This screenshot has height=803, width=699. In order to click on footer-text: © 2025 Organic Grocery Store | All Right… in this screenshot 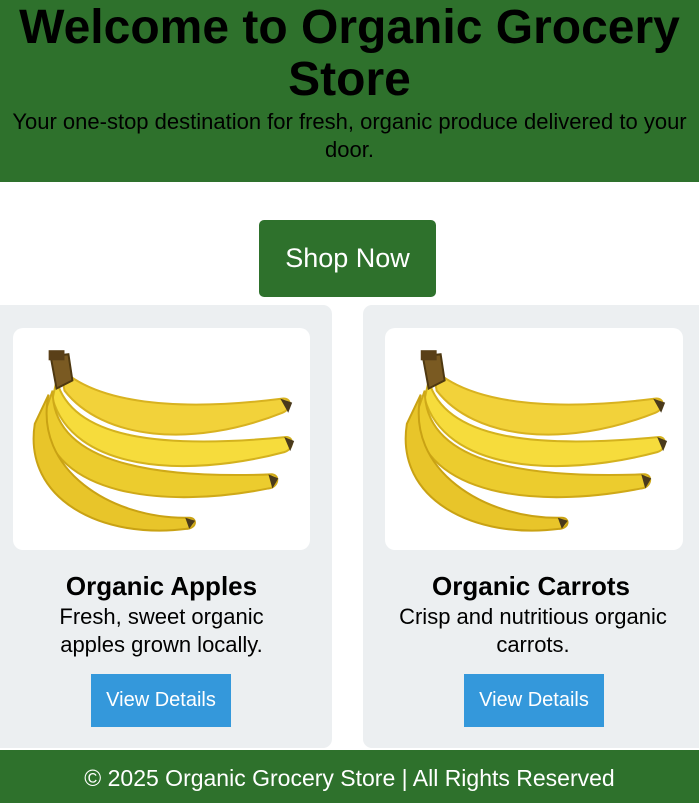, I will do `click(349, 778)`.